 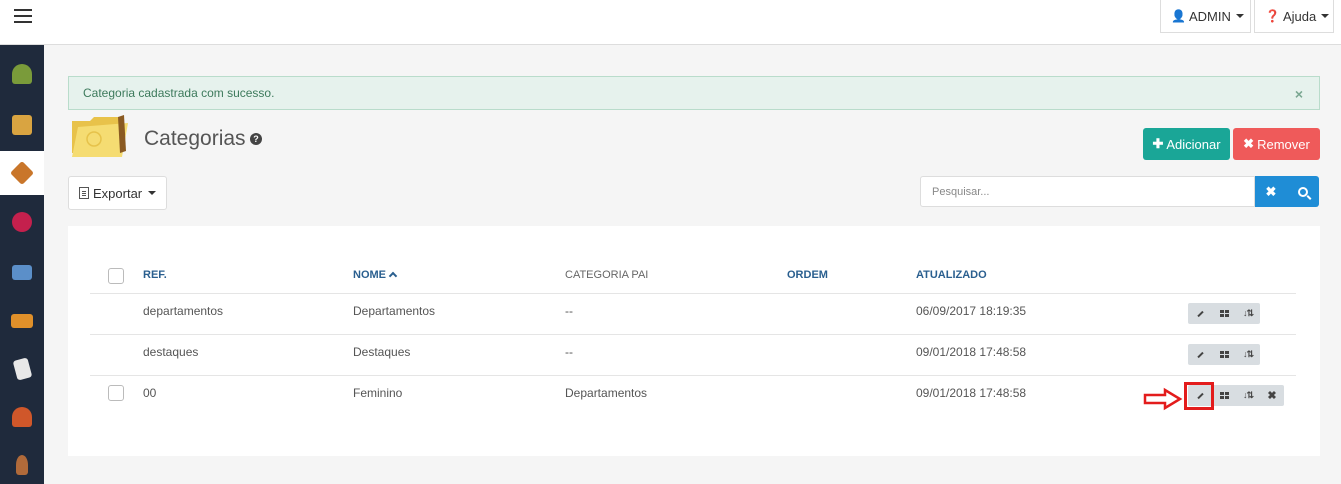 I want to click on menu-toggle-icon, so click(x=23, y=16).